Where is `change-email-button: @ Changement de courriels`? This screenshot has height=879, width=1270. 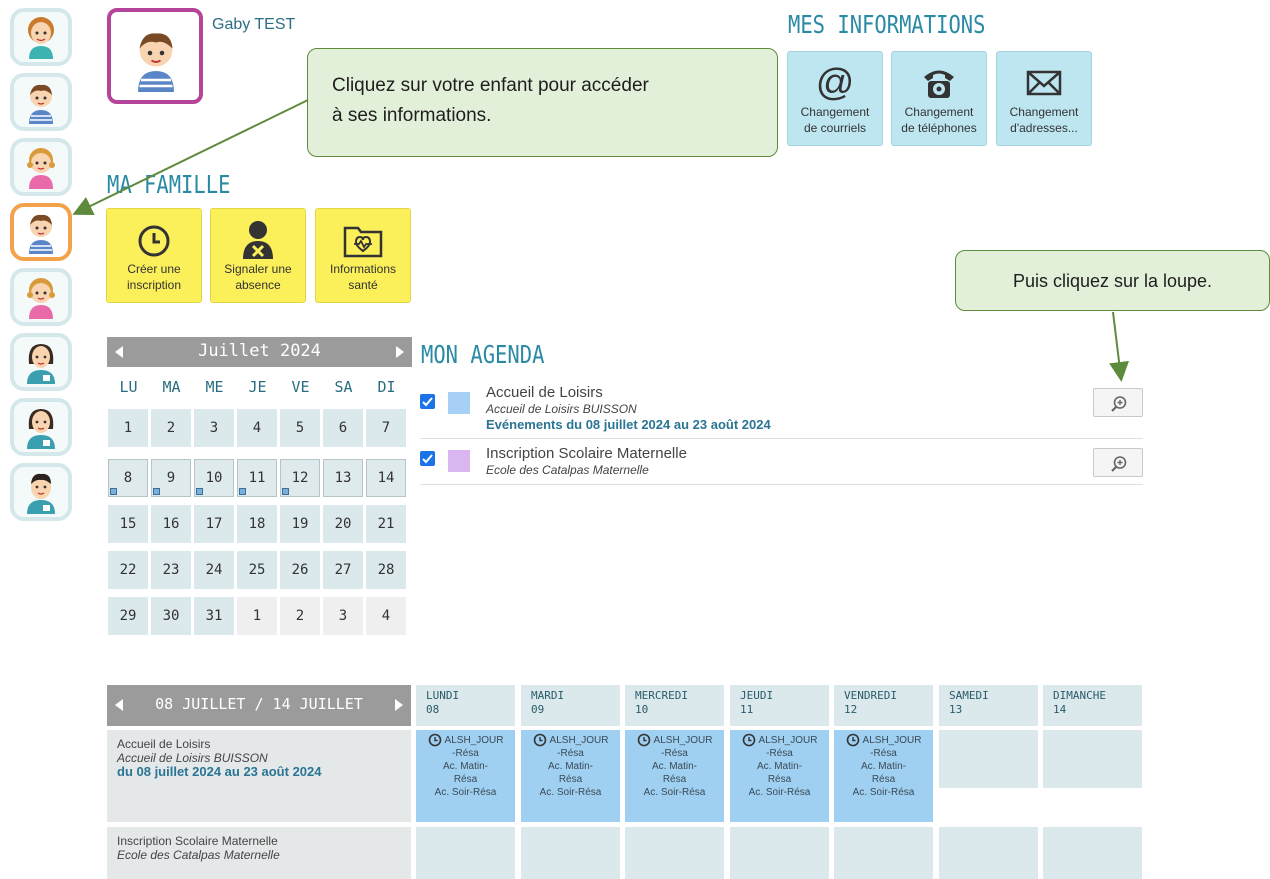
change-email-button: @ Changement de courriels is located at coordinates (835, 98).